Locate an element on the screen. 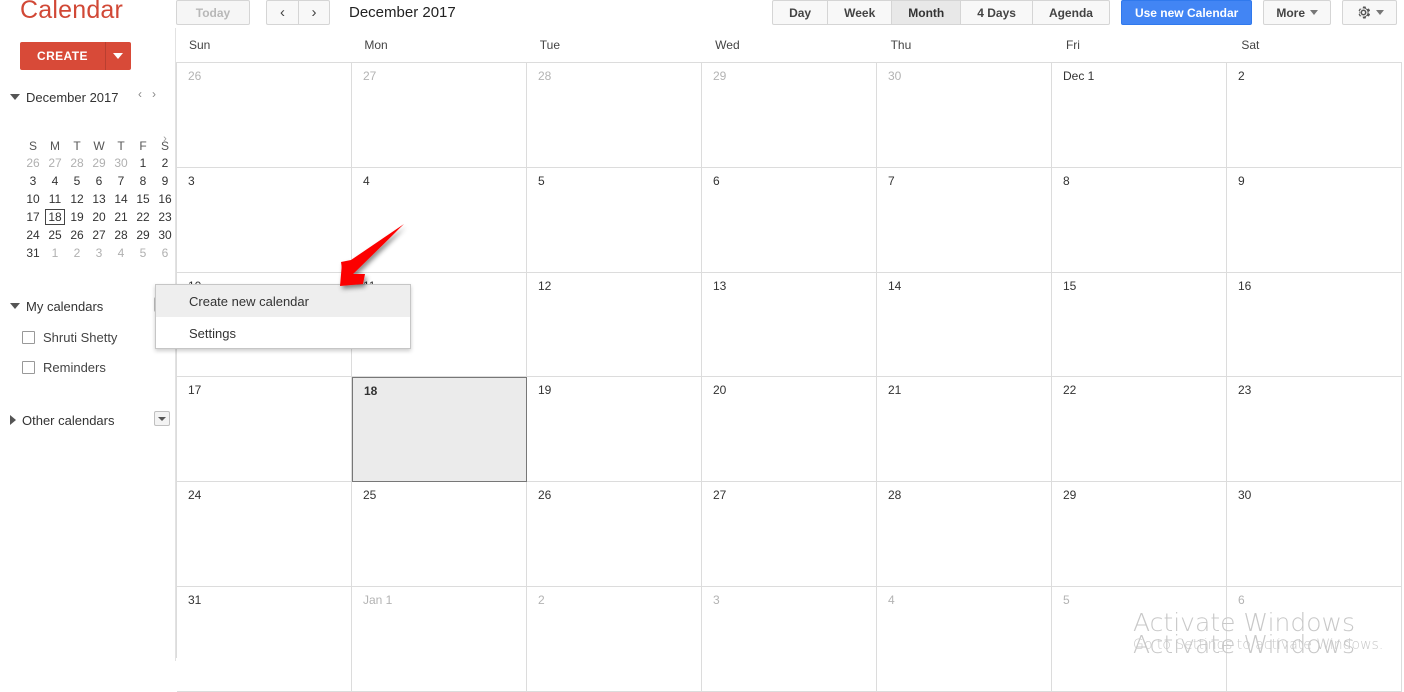 The height and width of the screenshot is (692, 1404). day-cell: 19 is located at coordinates (614, 430).